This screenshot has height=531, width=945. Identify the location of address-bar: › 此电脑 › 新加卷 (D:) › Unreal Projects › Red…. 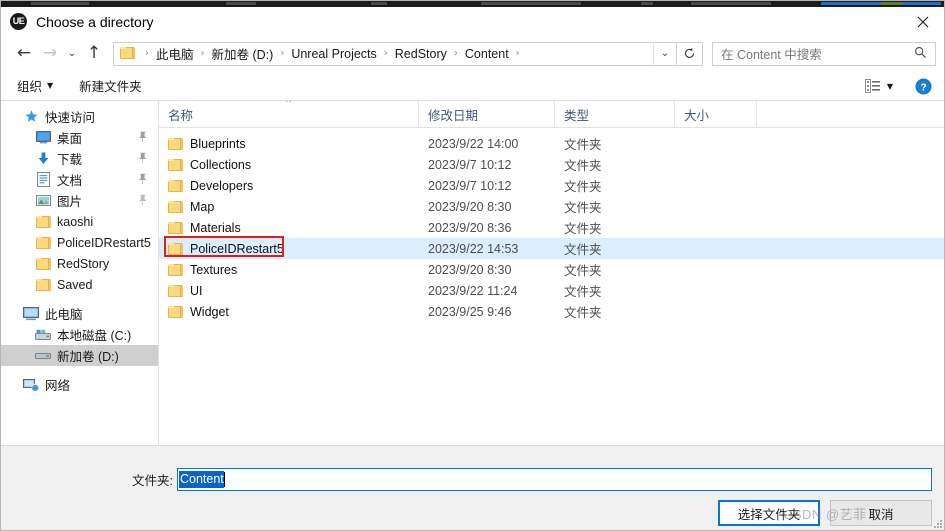
(395, 53).